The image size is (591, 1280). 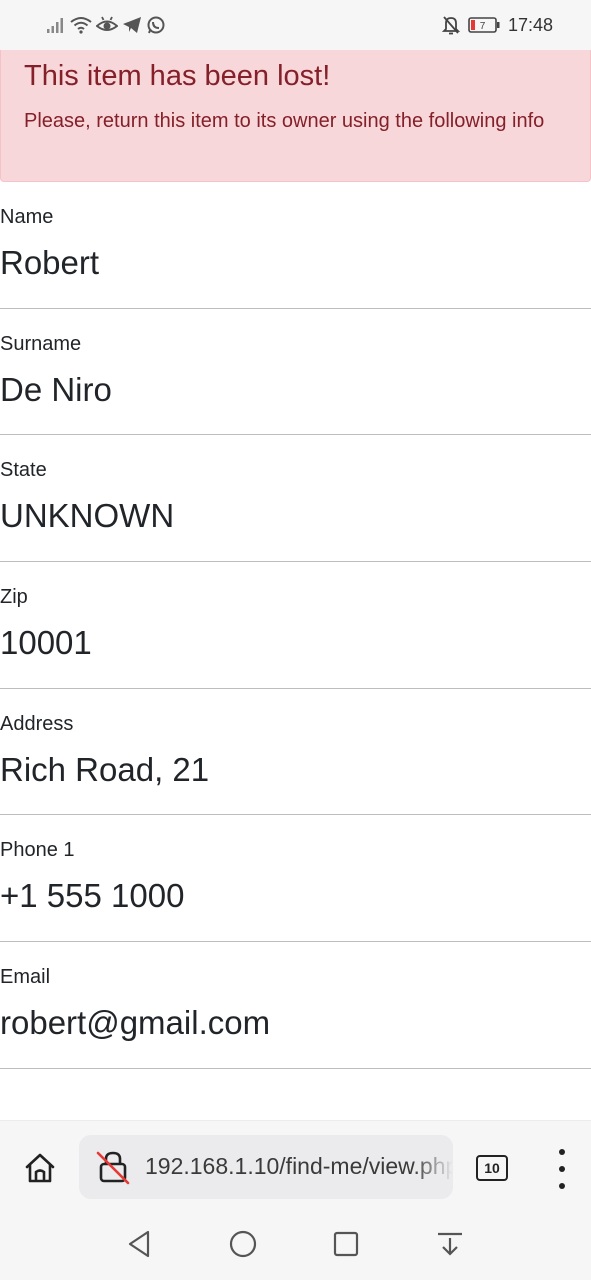 What do you see at coordinates (14, 597) in the screenshot?
I see `field-label: Zip` at bounding box center [14, 597].